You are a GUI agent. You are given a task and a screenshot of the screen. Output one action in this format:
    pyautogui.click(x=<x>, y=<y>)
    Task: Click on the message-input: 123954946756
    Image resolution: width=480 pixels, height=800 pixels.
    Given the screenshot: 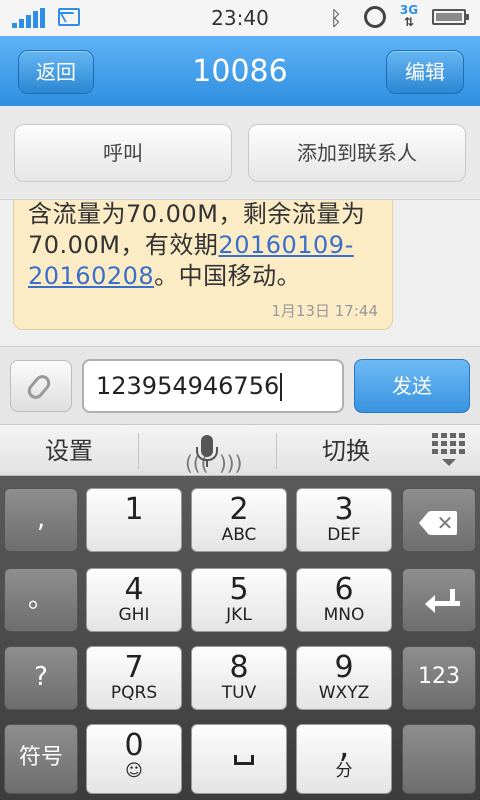 What is the action you would take?
    pyautogui.click(x=213, y=386)
    